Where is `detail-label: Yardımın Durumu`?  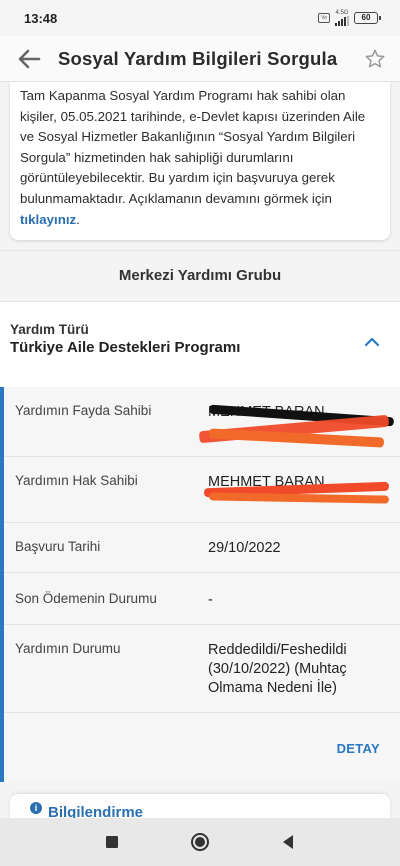 detail-label: Yardımın Durumu is located at coordinates (68, 648).